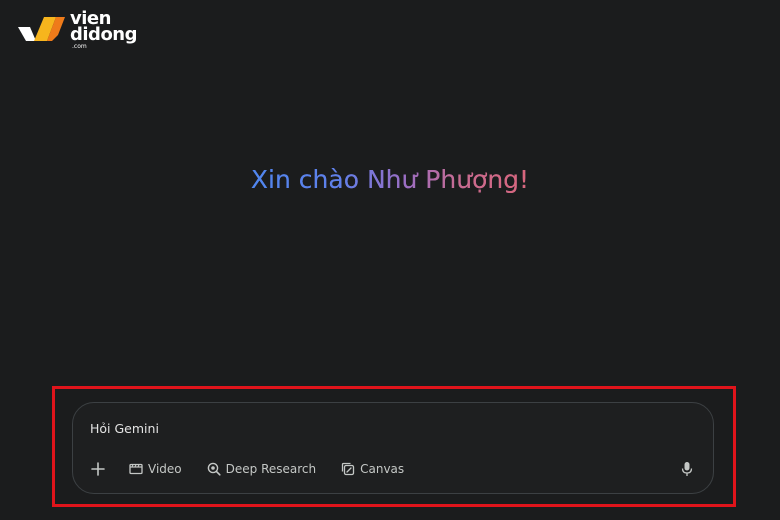 The image size is (780, 520). Describe the element at coordinates (136, 469) in the screenshot. I see `film-icon` at that location.